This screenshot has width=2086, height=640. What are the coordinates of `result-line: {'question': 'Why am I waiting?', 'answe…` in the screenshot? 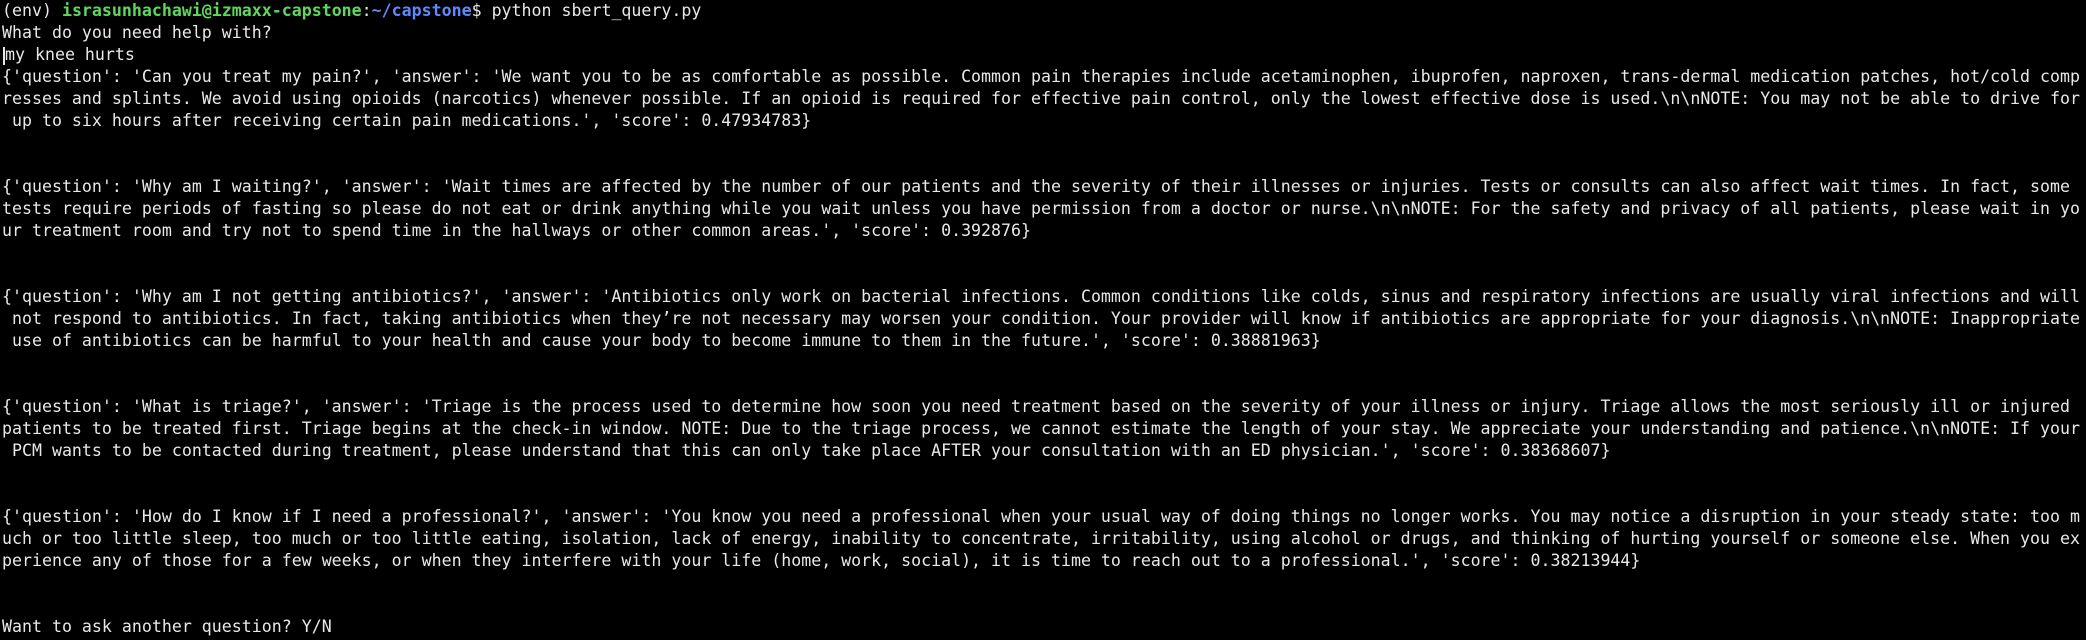 It's located at (1036, 186).